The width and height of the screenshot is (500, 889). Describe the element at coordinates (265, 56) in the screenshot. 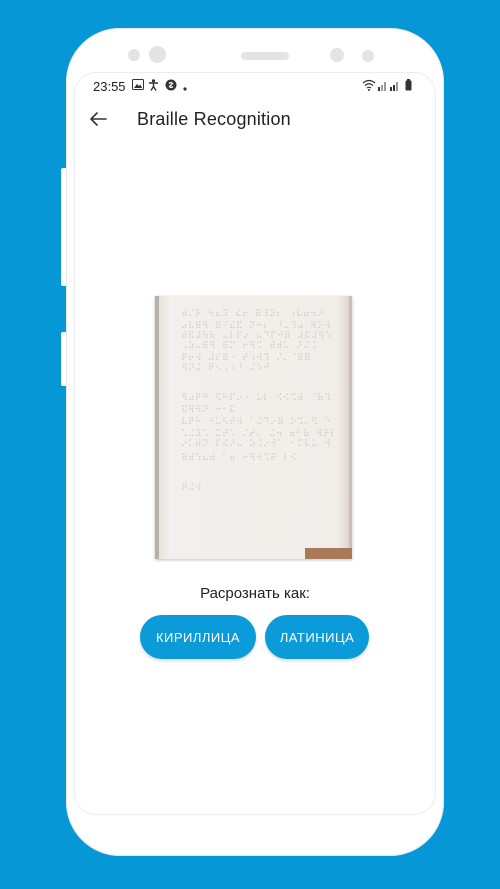

I see `earpiece-speaker` at that location.